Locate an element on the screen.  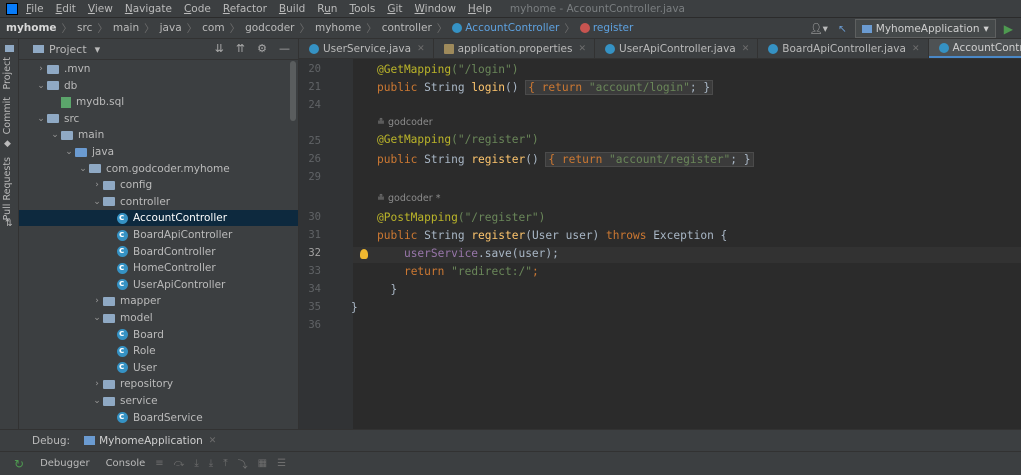
table-icon: ▦ is located at coordinates (262, 463).